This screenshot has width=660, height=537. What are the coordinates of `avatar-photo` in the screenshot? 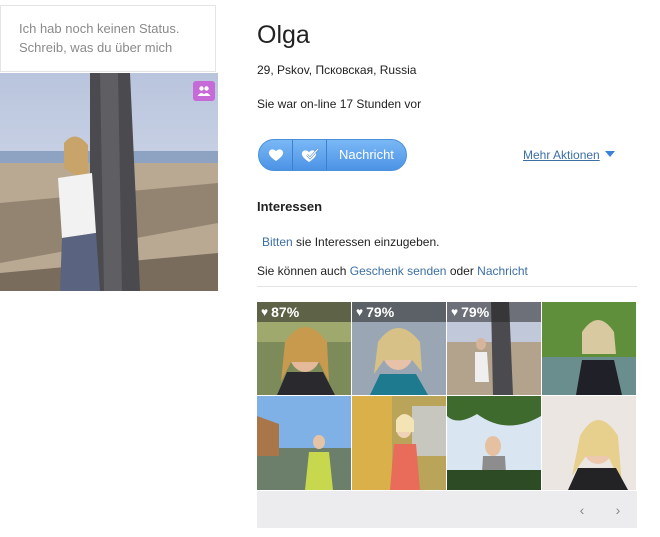 It's located at (109, 182).